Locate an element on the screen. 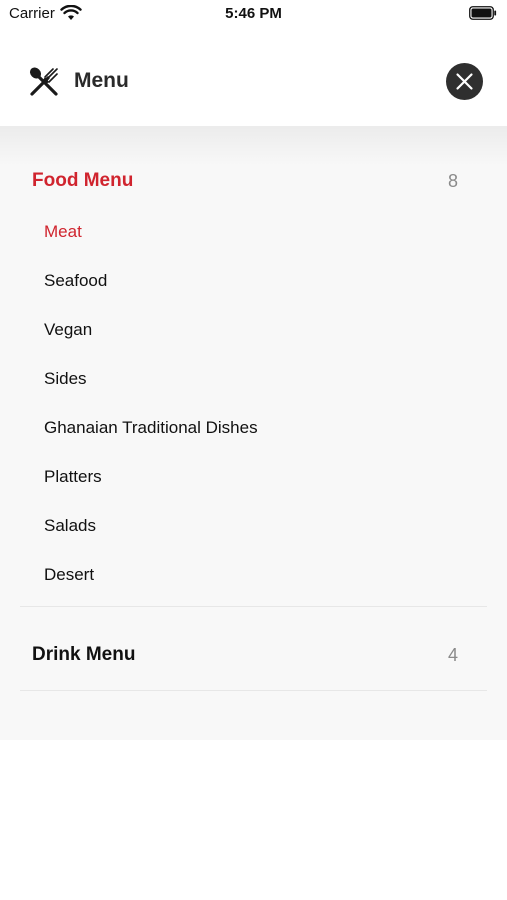 The width and height of the screenshot is (507, 900). list-item-seafood: Seafood is located at coordinates (253, 280).